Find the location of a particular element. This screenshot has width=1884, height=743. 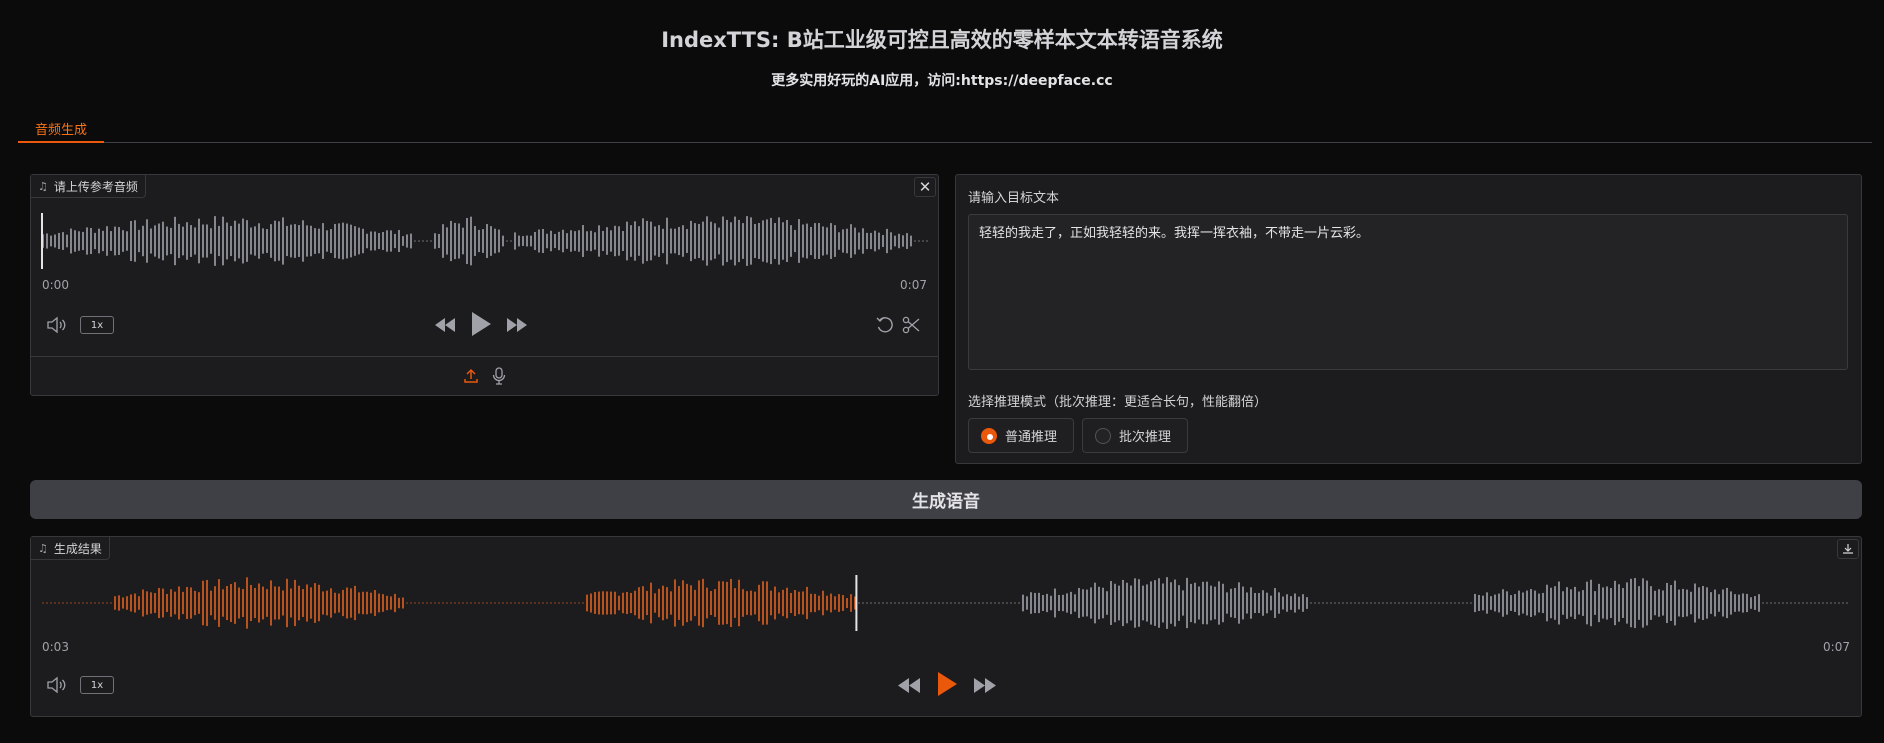

panel-divider is located at coordinates (484, 356).